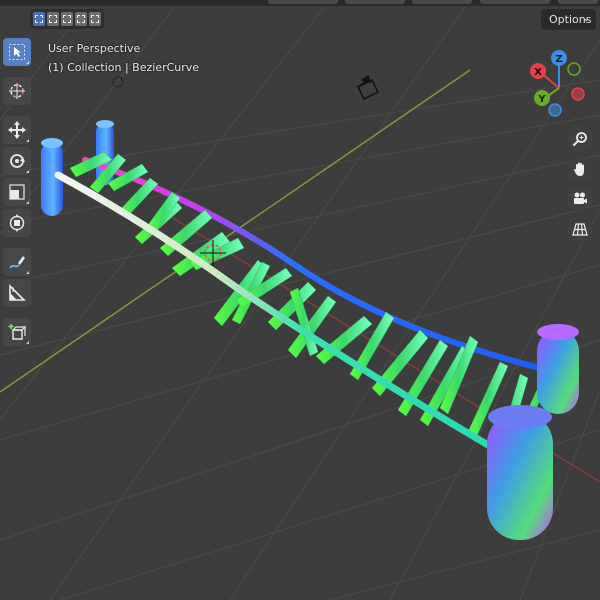  I want to click on tool-move, so click(17, 130).